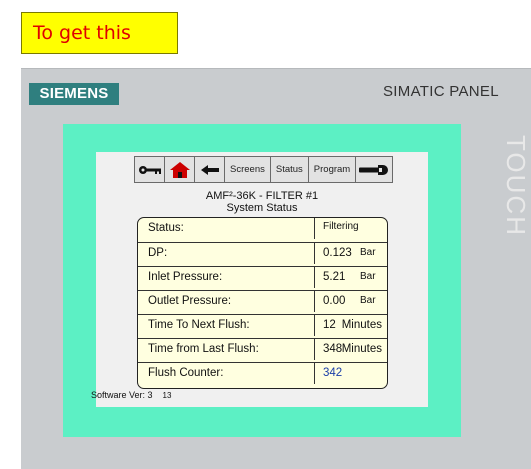 This screenshot has height=469, width=531. I want to click on back-arrow-icon, so click(210, 170).